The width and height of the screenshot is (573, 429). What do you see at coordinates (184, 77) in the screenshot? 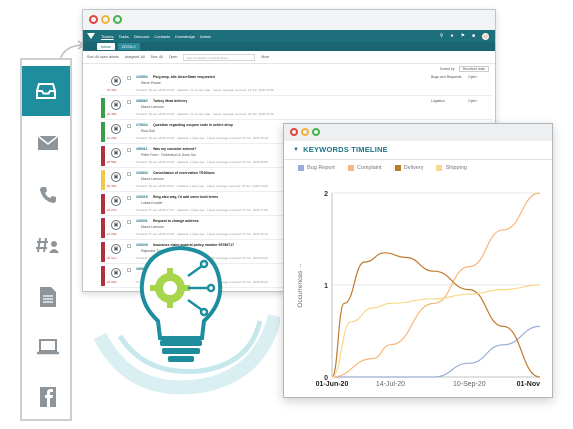
I see `ticket-subject: Plug amp, idle AirserState enquested` at bounding box center [184, 77].